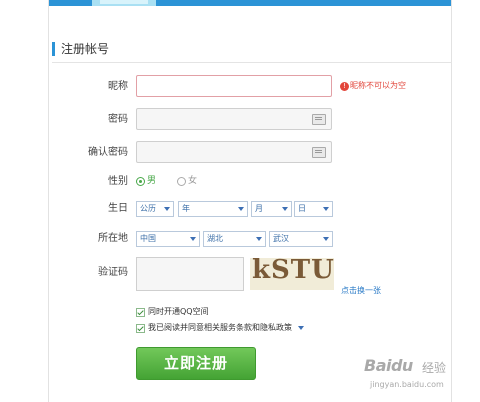 This screenshot has width=480, height=402. I want to click on captcha-image-text: kSTU, so click(293, 271).